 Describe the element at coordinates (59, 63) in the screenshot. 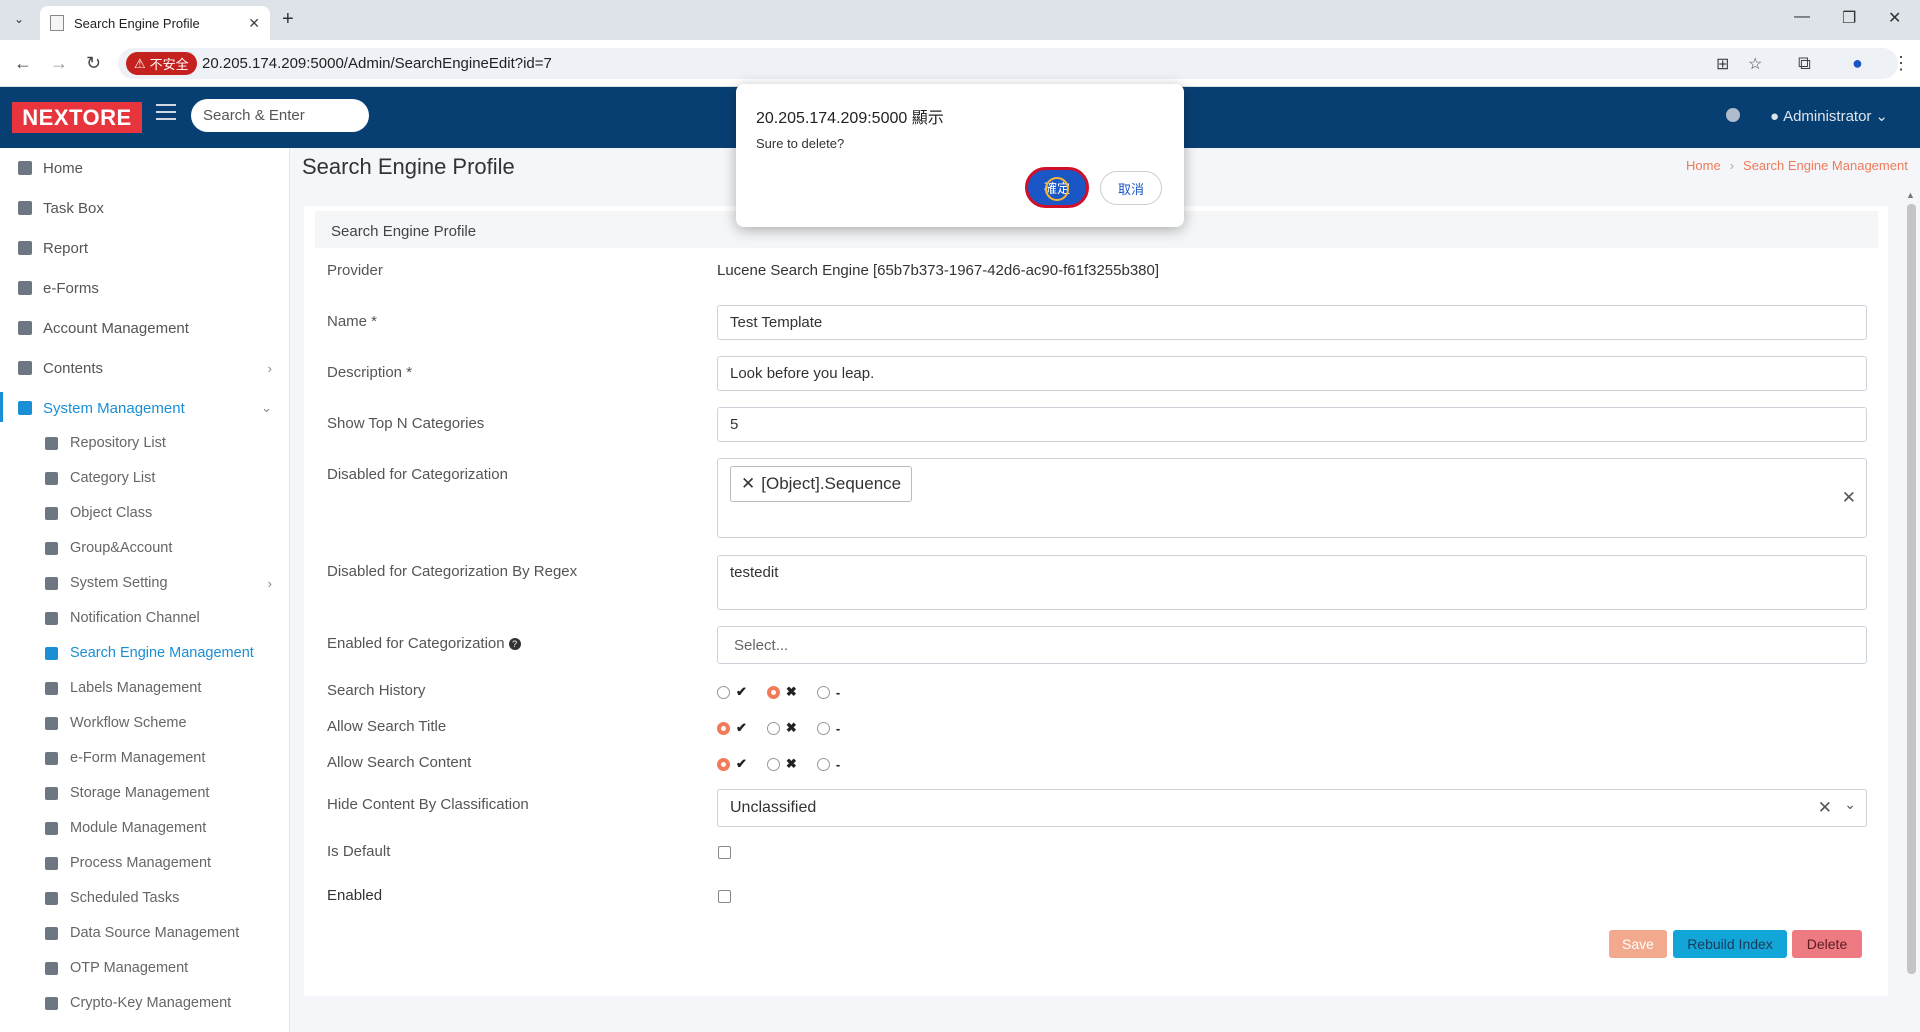

I see `forward-icon: →` at that location.